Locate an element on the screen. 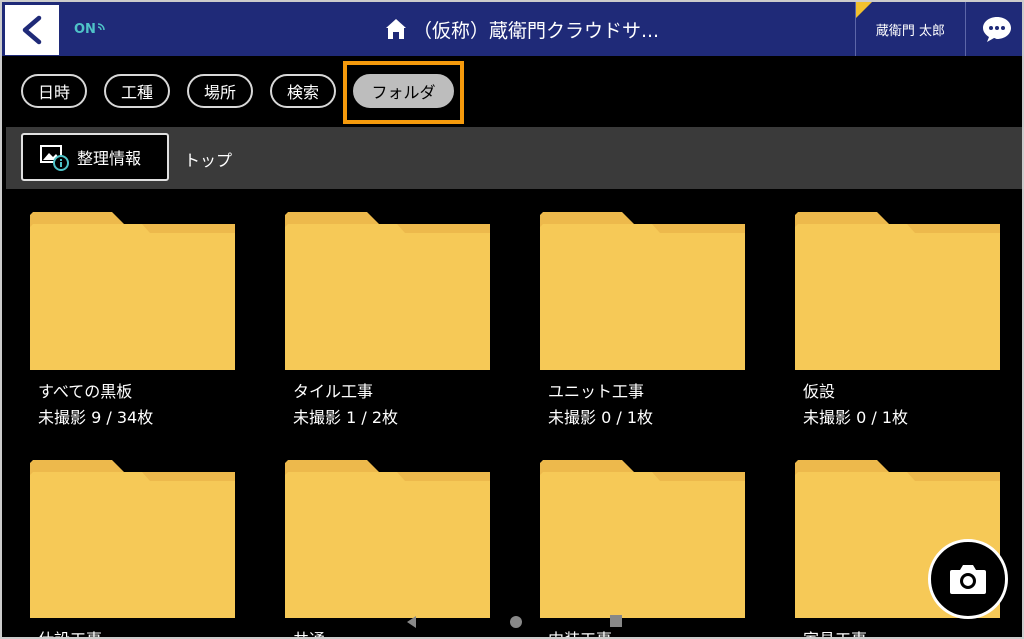 This screenshot has width=1024, height=639. home-icon is located at coordinates (396, 29).